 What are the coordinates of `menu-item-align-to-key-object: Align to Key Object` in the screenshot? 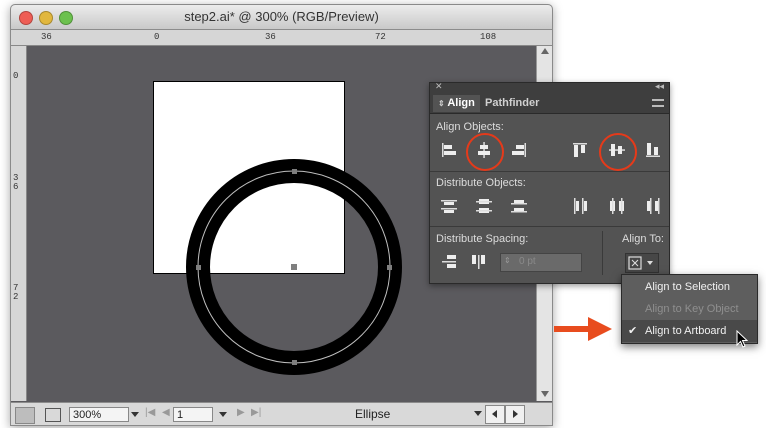 It's located at (689, 309).